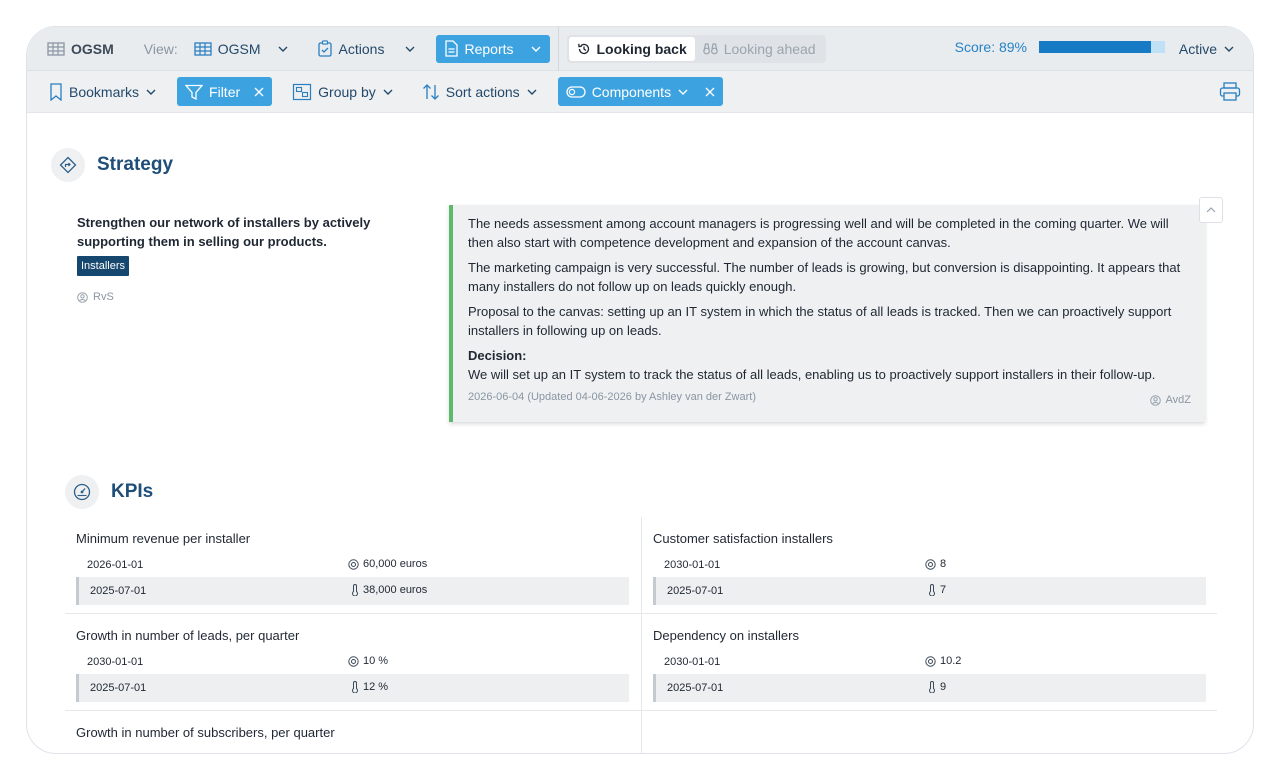  What do you see at coordinates (324, 48) in the screenshot?
I see `clipboard-check-icon` at bounding box center [324, 48].